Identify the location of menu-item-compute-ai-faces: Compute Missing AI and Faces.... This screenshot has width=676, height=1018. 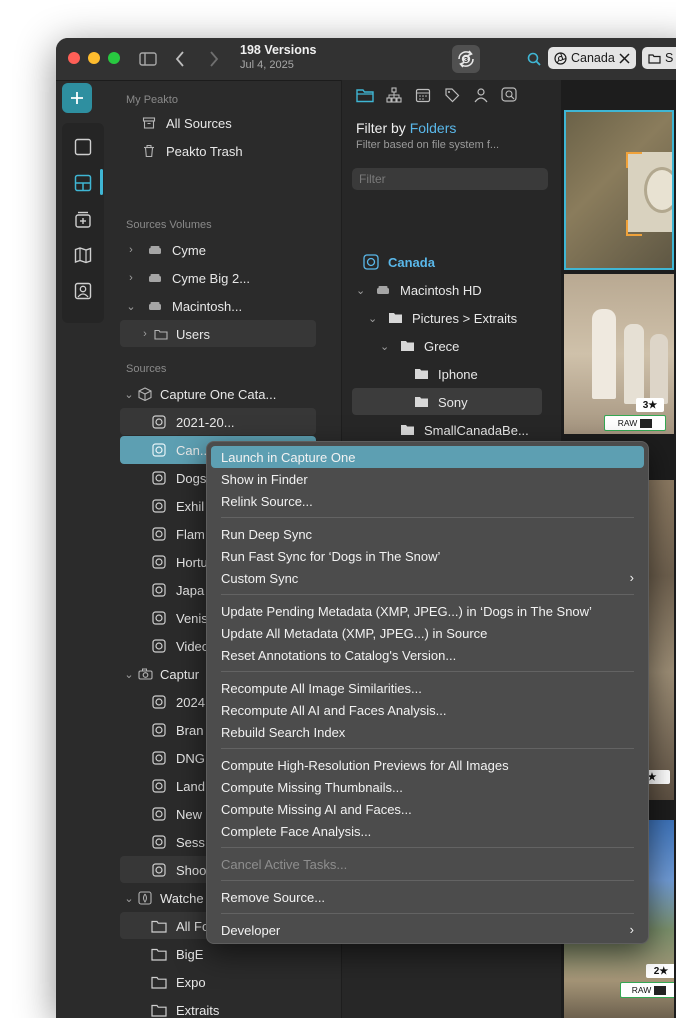
(427, 809).